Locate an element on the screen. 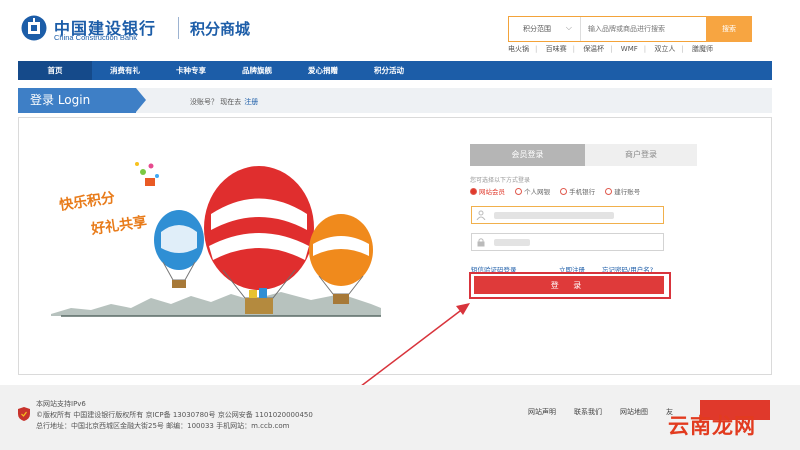  username-value-blurred is located at coordinates (554, 215).